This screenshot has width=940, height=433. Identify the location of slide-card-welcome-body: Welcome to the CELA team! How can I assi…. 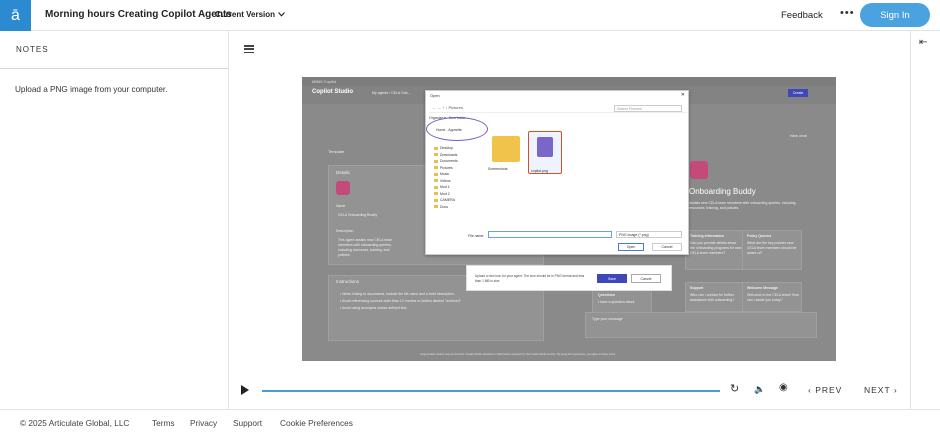
(773, 297).